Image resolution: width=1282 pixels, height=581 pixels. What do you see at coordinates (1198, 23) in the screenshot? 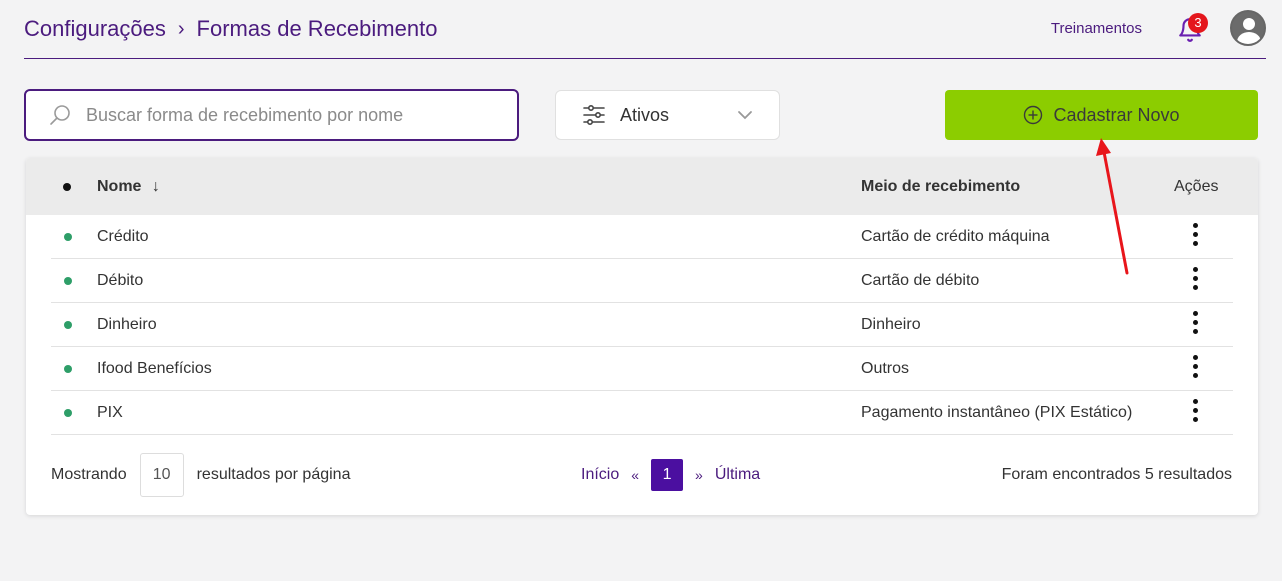
I see `notification-badge: 3` at bounding box center [1198, 23].